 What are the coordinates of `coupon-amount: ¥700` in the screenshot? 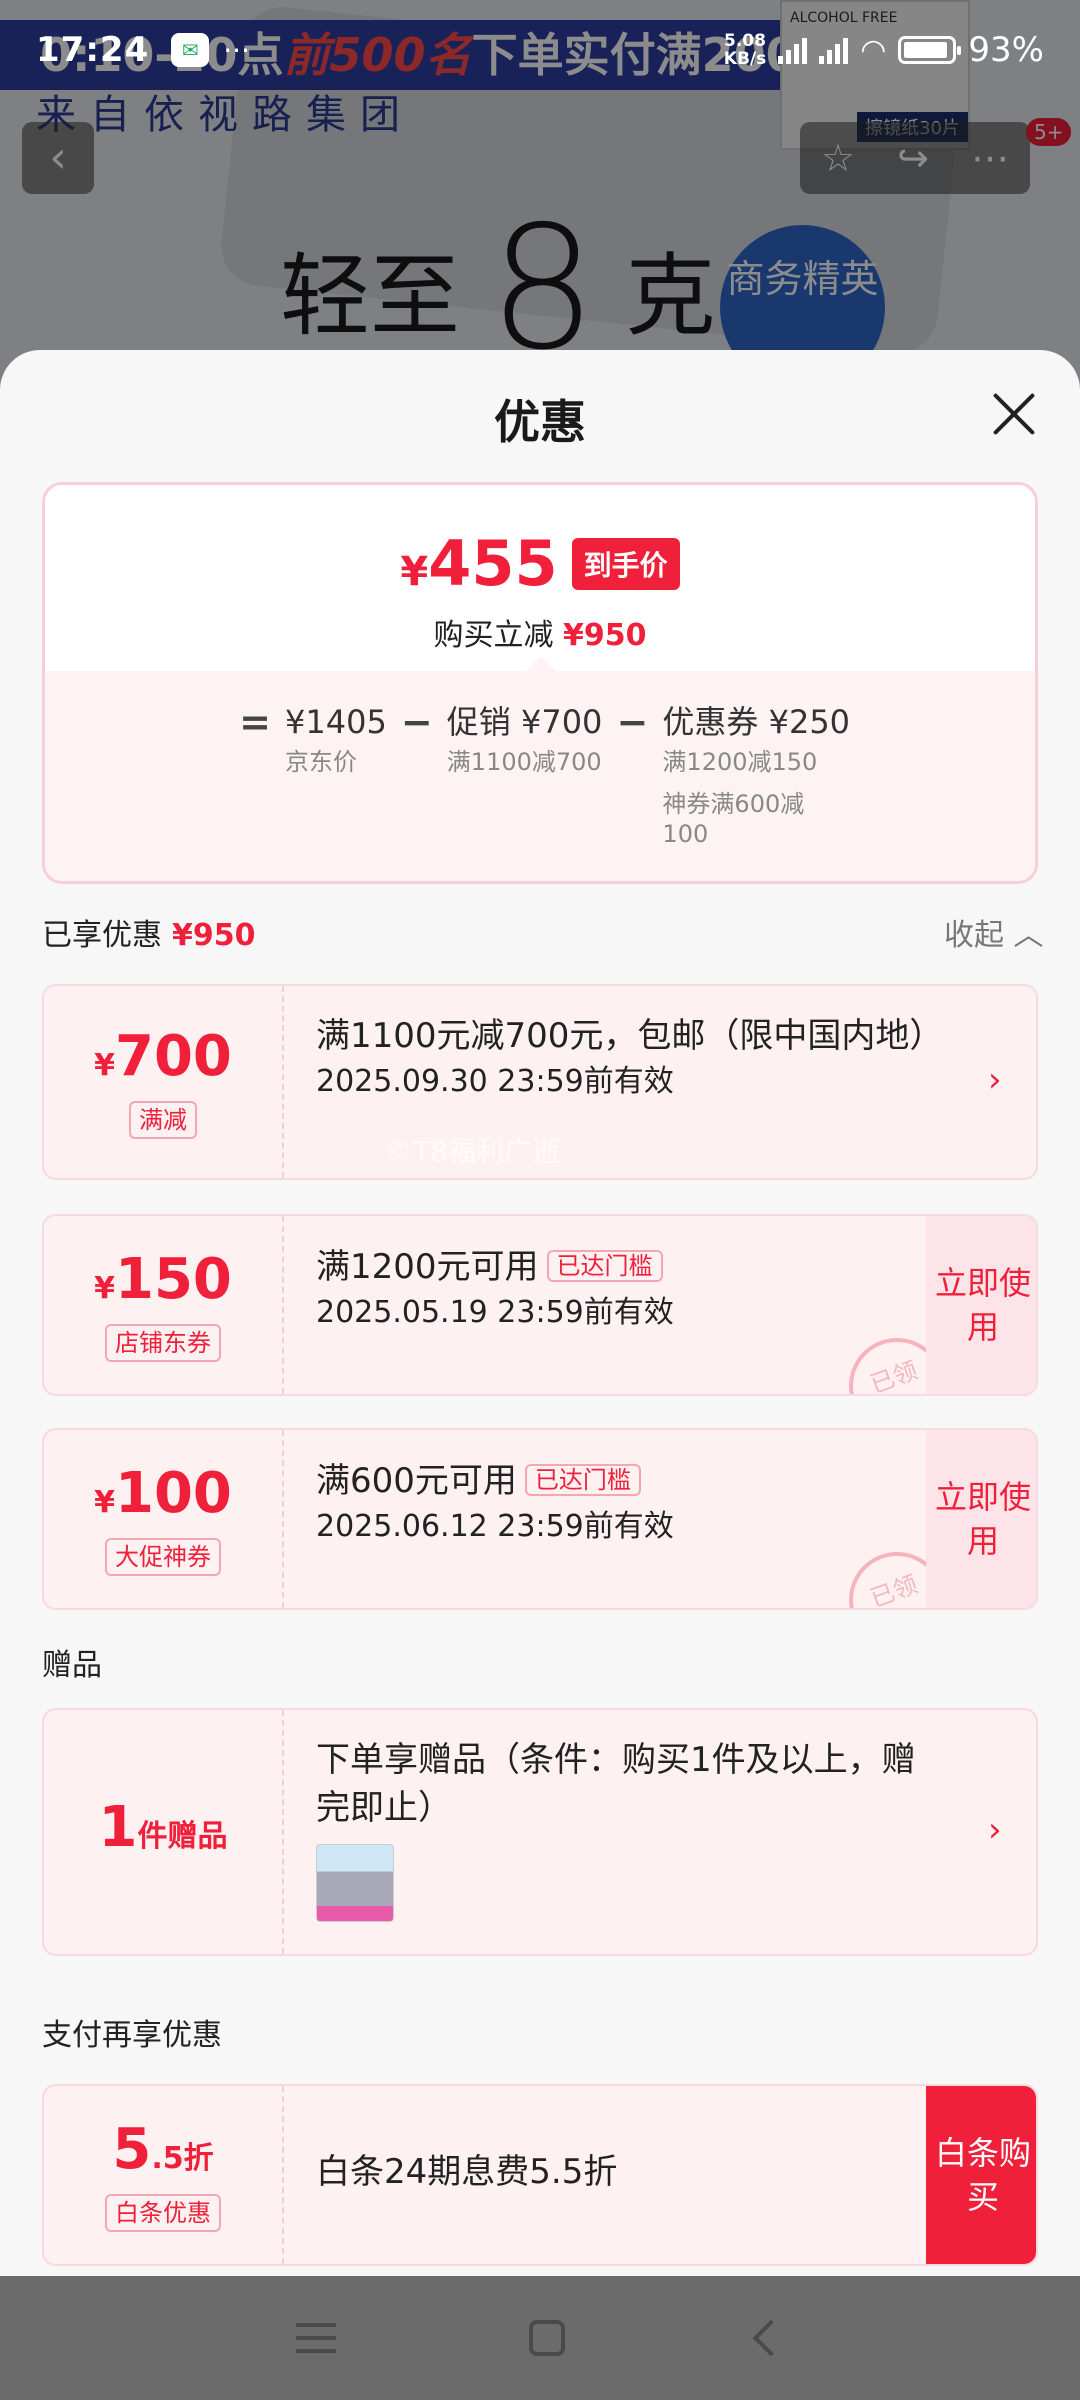 It's located at (163, 1056).